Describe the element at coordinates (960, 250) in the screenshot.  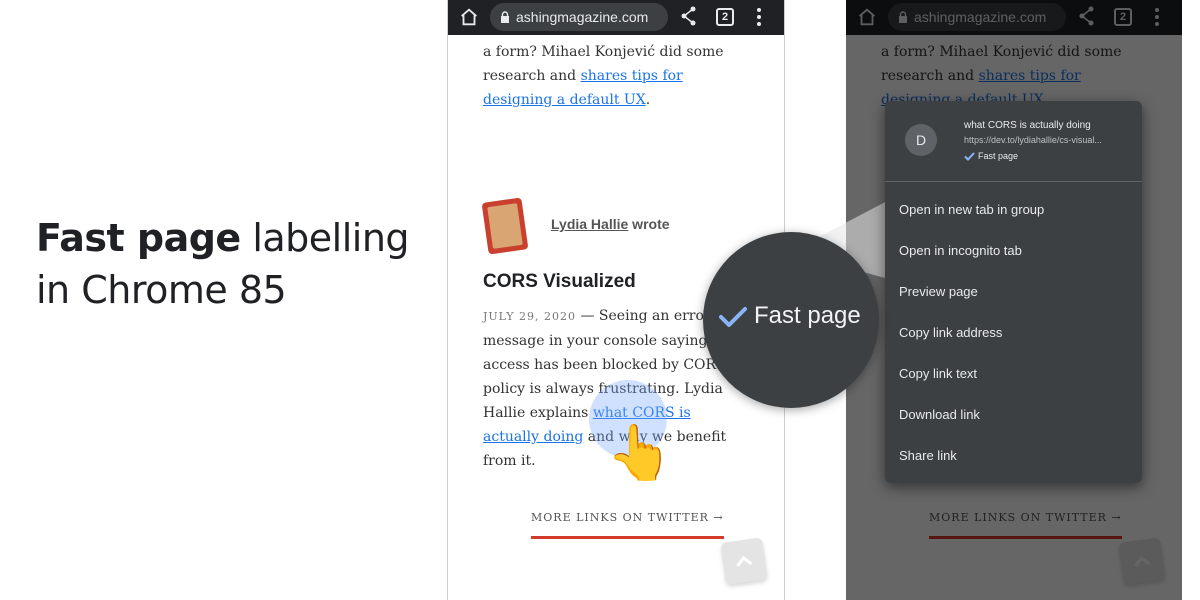
I see `menu-item-open-incognito-tab: Open in incognito tab` at that location.